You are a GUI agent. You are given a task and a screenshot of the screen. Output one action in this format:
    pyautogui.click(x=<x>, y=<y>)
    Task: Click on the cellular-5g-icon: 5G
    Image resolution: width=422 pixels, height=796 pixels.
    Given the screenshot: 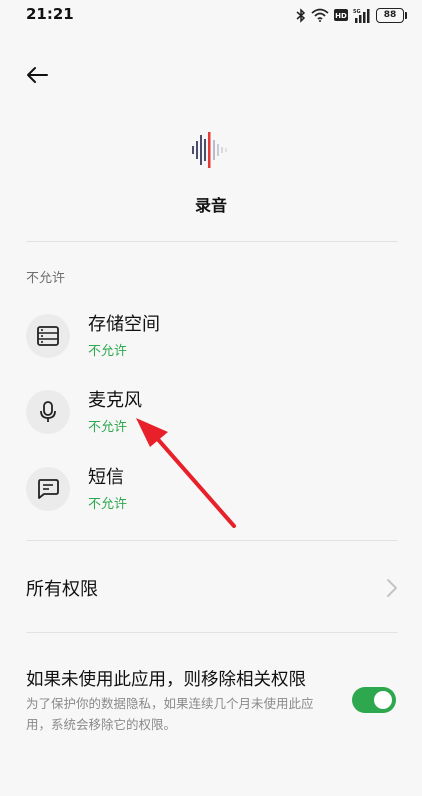 What is the action you would take?
    pyautogui.click(x=361, y=15)
    